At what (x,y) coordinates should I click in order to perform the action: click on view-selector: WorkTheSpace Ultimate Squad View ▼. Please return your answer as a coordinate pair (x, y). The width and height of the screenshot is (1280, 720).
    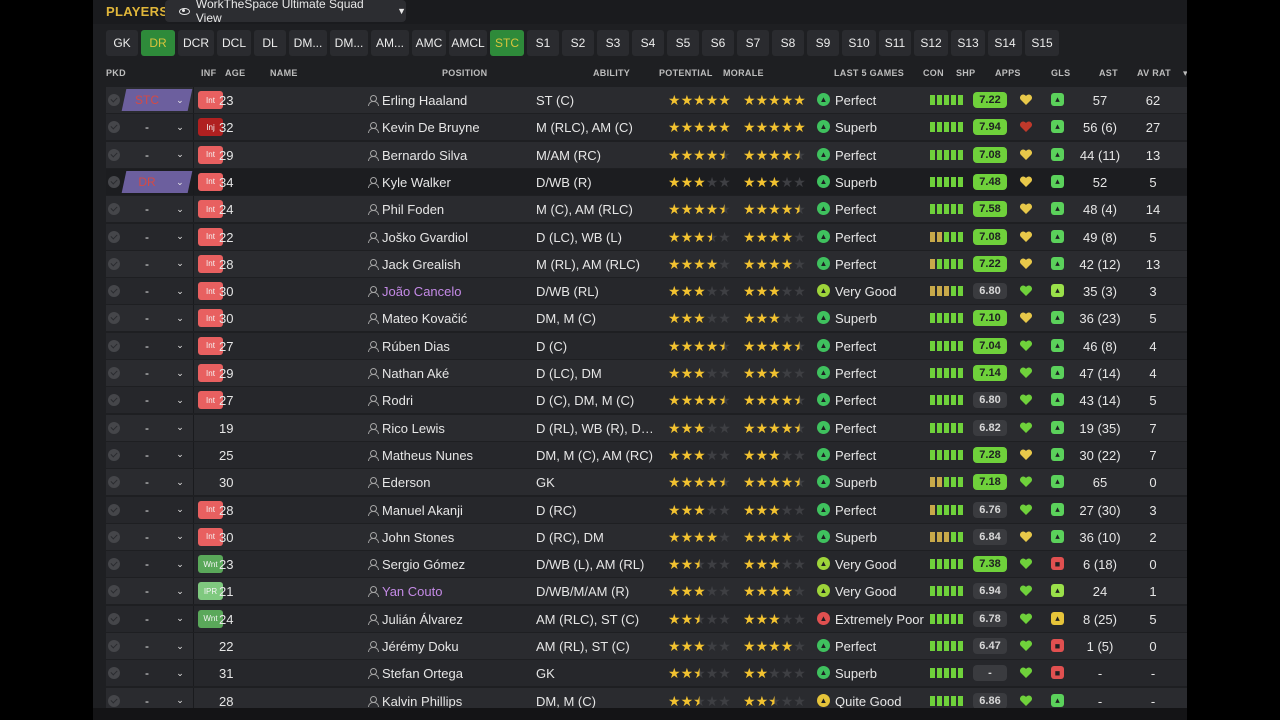
    Looking at the image, I should click on (285, 12).